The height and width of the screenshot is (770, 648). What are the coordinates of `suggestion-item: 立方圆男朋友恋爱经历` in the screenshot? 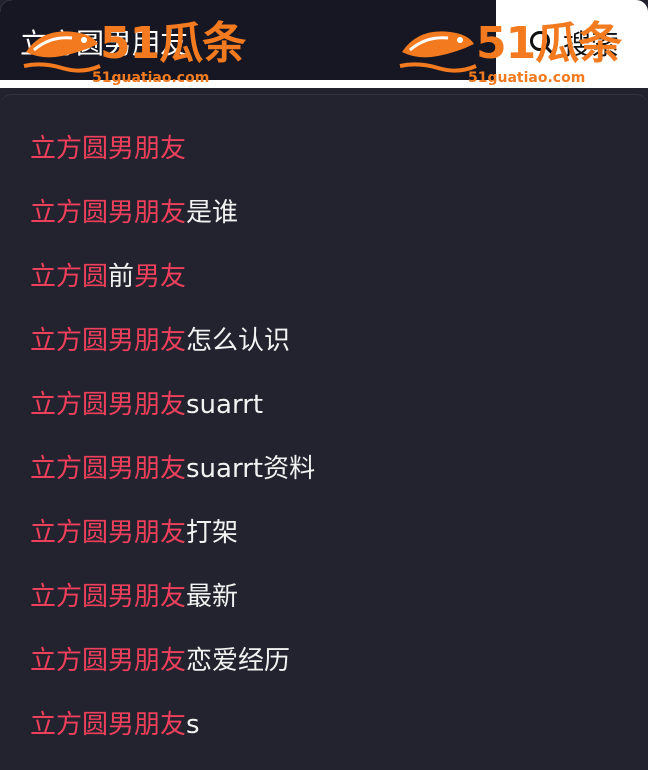 It's located at (172, 673).